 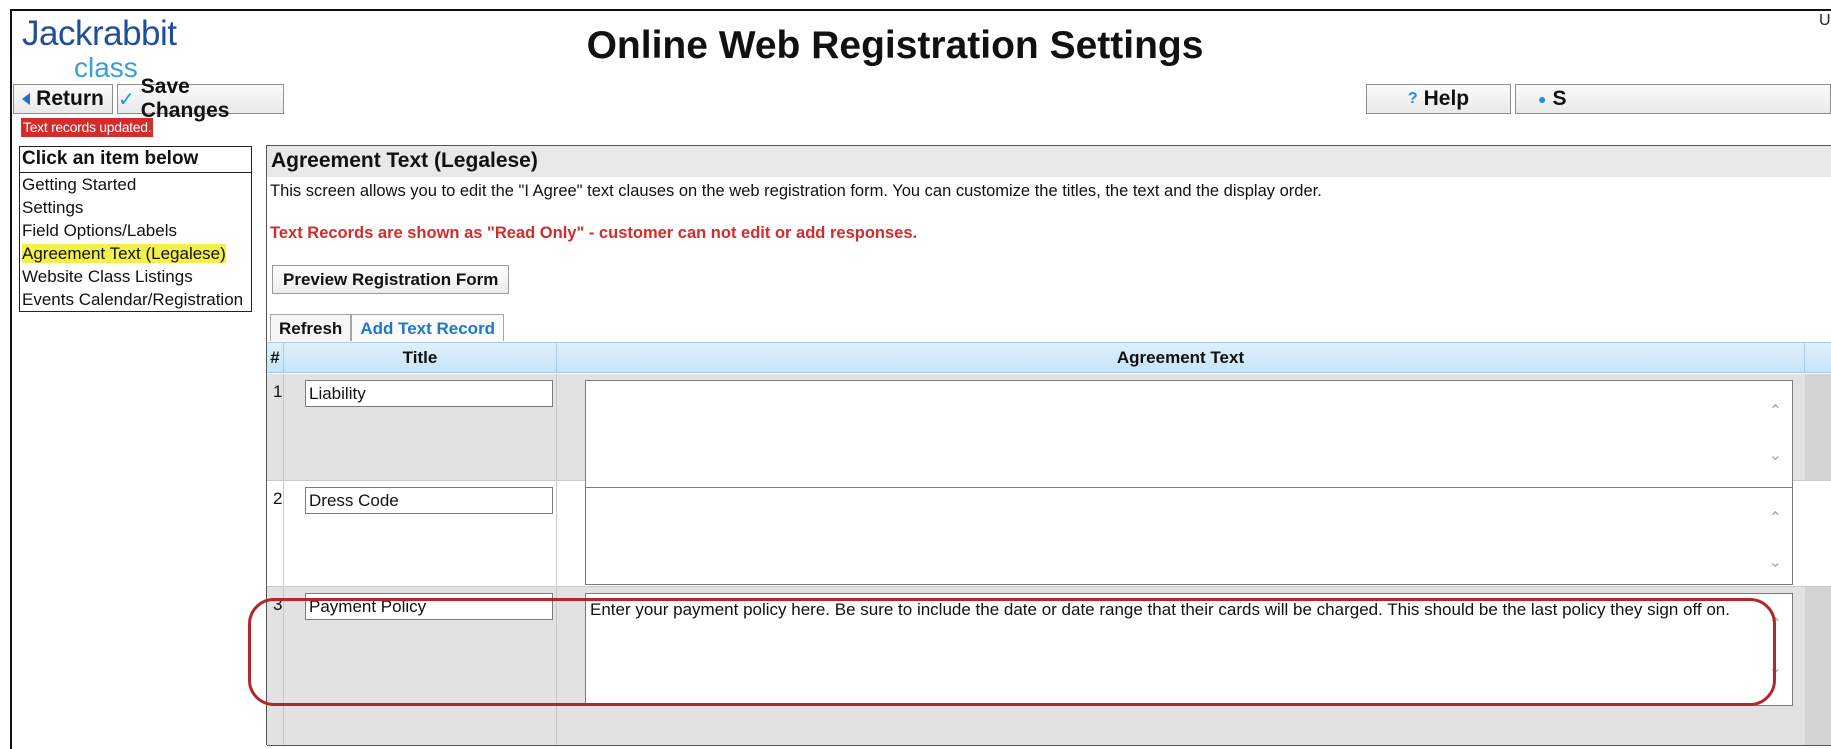 I want to click on sidebar-item-events-calendar: Events Calendar/Registration, so click(x=135, y=299).